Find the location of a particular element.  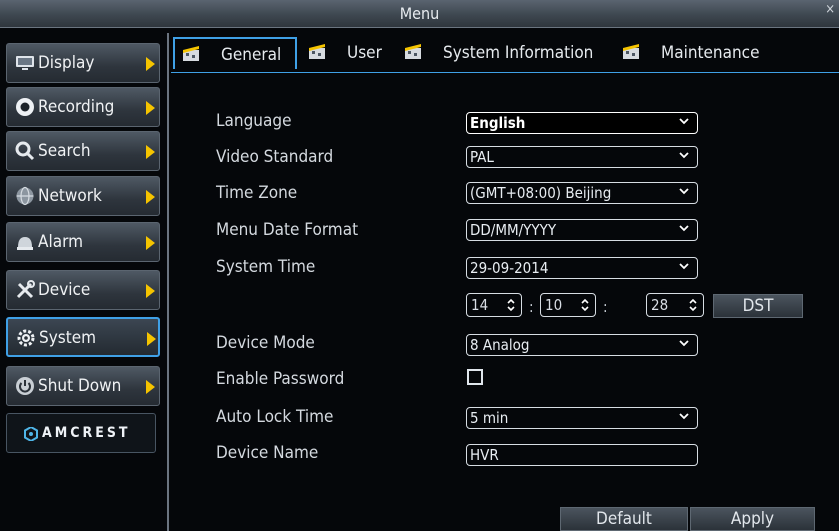

menu-date-format-select: DD/MM/YYYY is located at coordinates (582, 230).